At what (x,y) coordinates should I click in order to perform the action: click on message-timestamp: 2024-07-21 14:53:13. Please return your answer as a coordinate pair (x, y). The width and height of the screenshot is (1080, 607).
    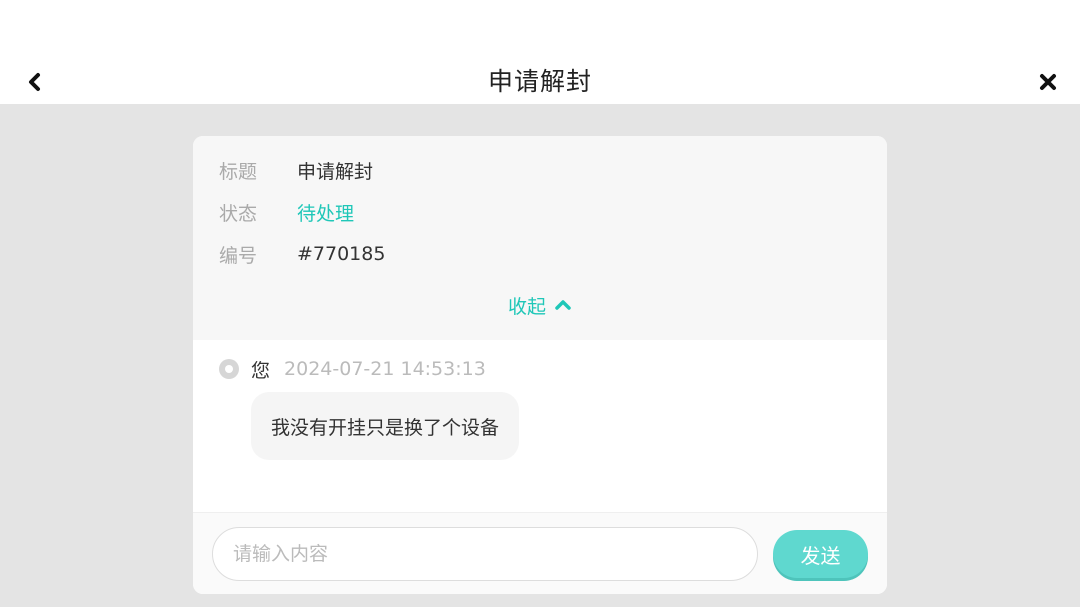
    Looking at the image, I should click on (385, 369).